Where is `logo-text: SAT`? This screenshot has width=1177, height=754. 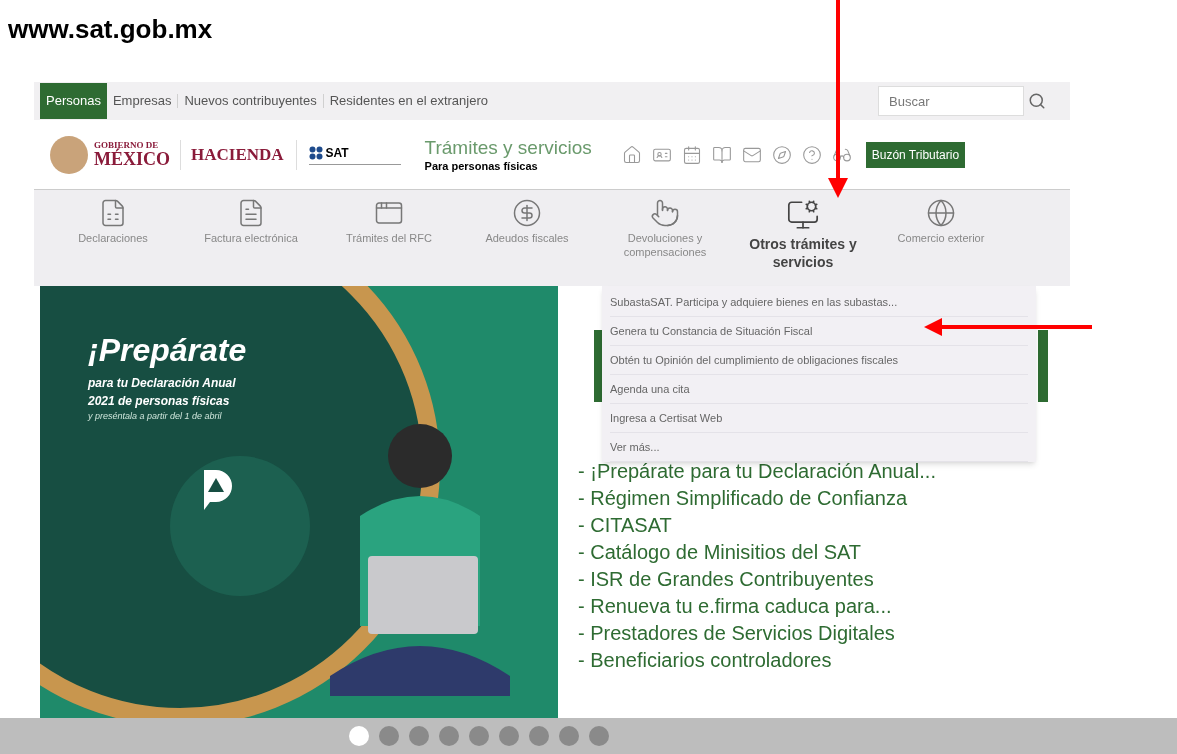
logo-text: SAT is located at coordinates (337, 153).